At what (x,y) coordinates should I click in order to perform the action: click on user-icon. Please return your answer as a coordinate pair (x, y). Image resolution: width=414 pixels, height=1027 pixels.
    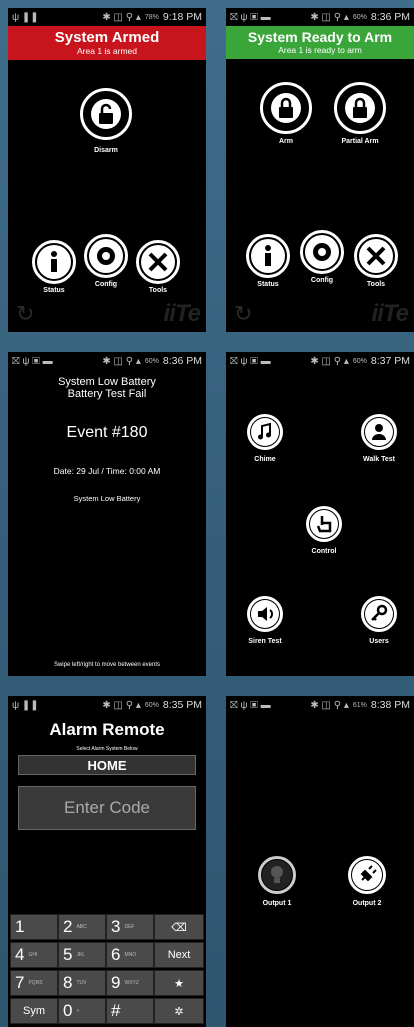
    Looking at the image, I should click on (379, 432).